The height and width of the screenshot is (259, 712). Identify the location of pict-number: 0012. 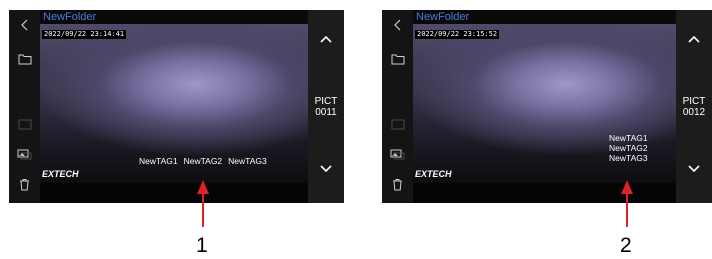
(694, 112).